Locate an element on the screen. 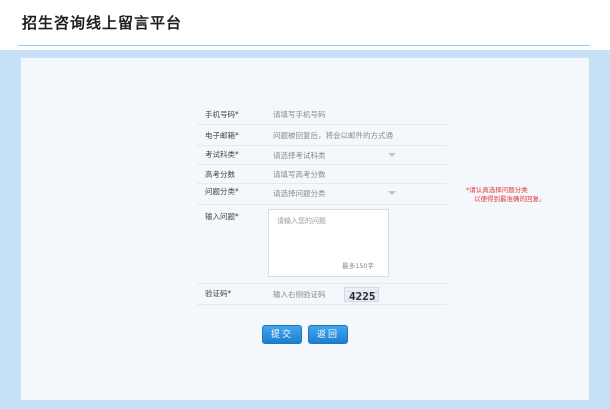 This screenshot has width=610, height=409. phone-input: 请填写手机号码 is located at coordinates (299, 114).